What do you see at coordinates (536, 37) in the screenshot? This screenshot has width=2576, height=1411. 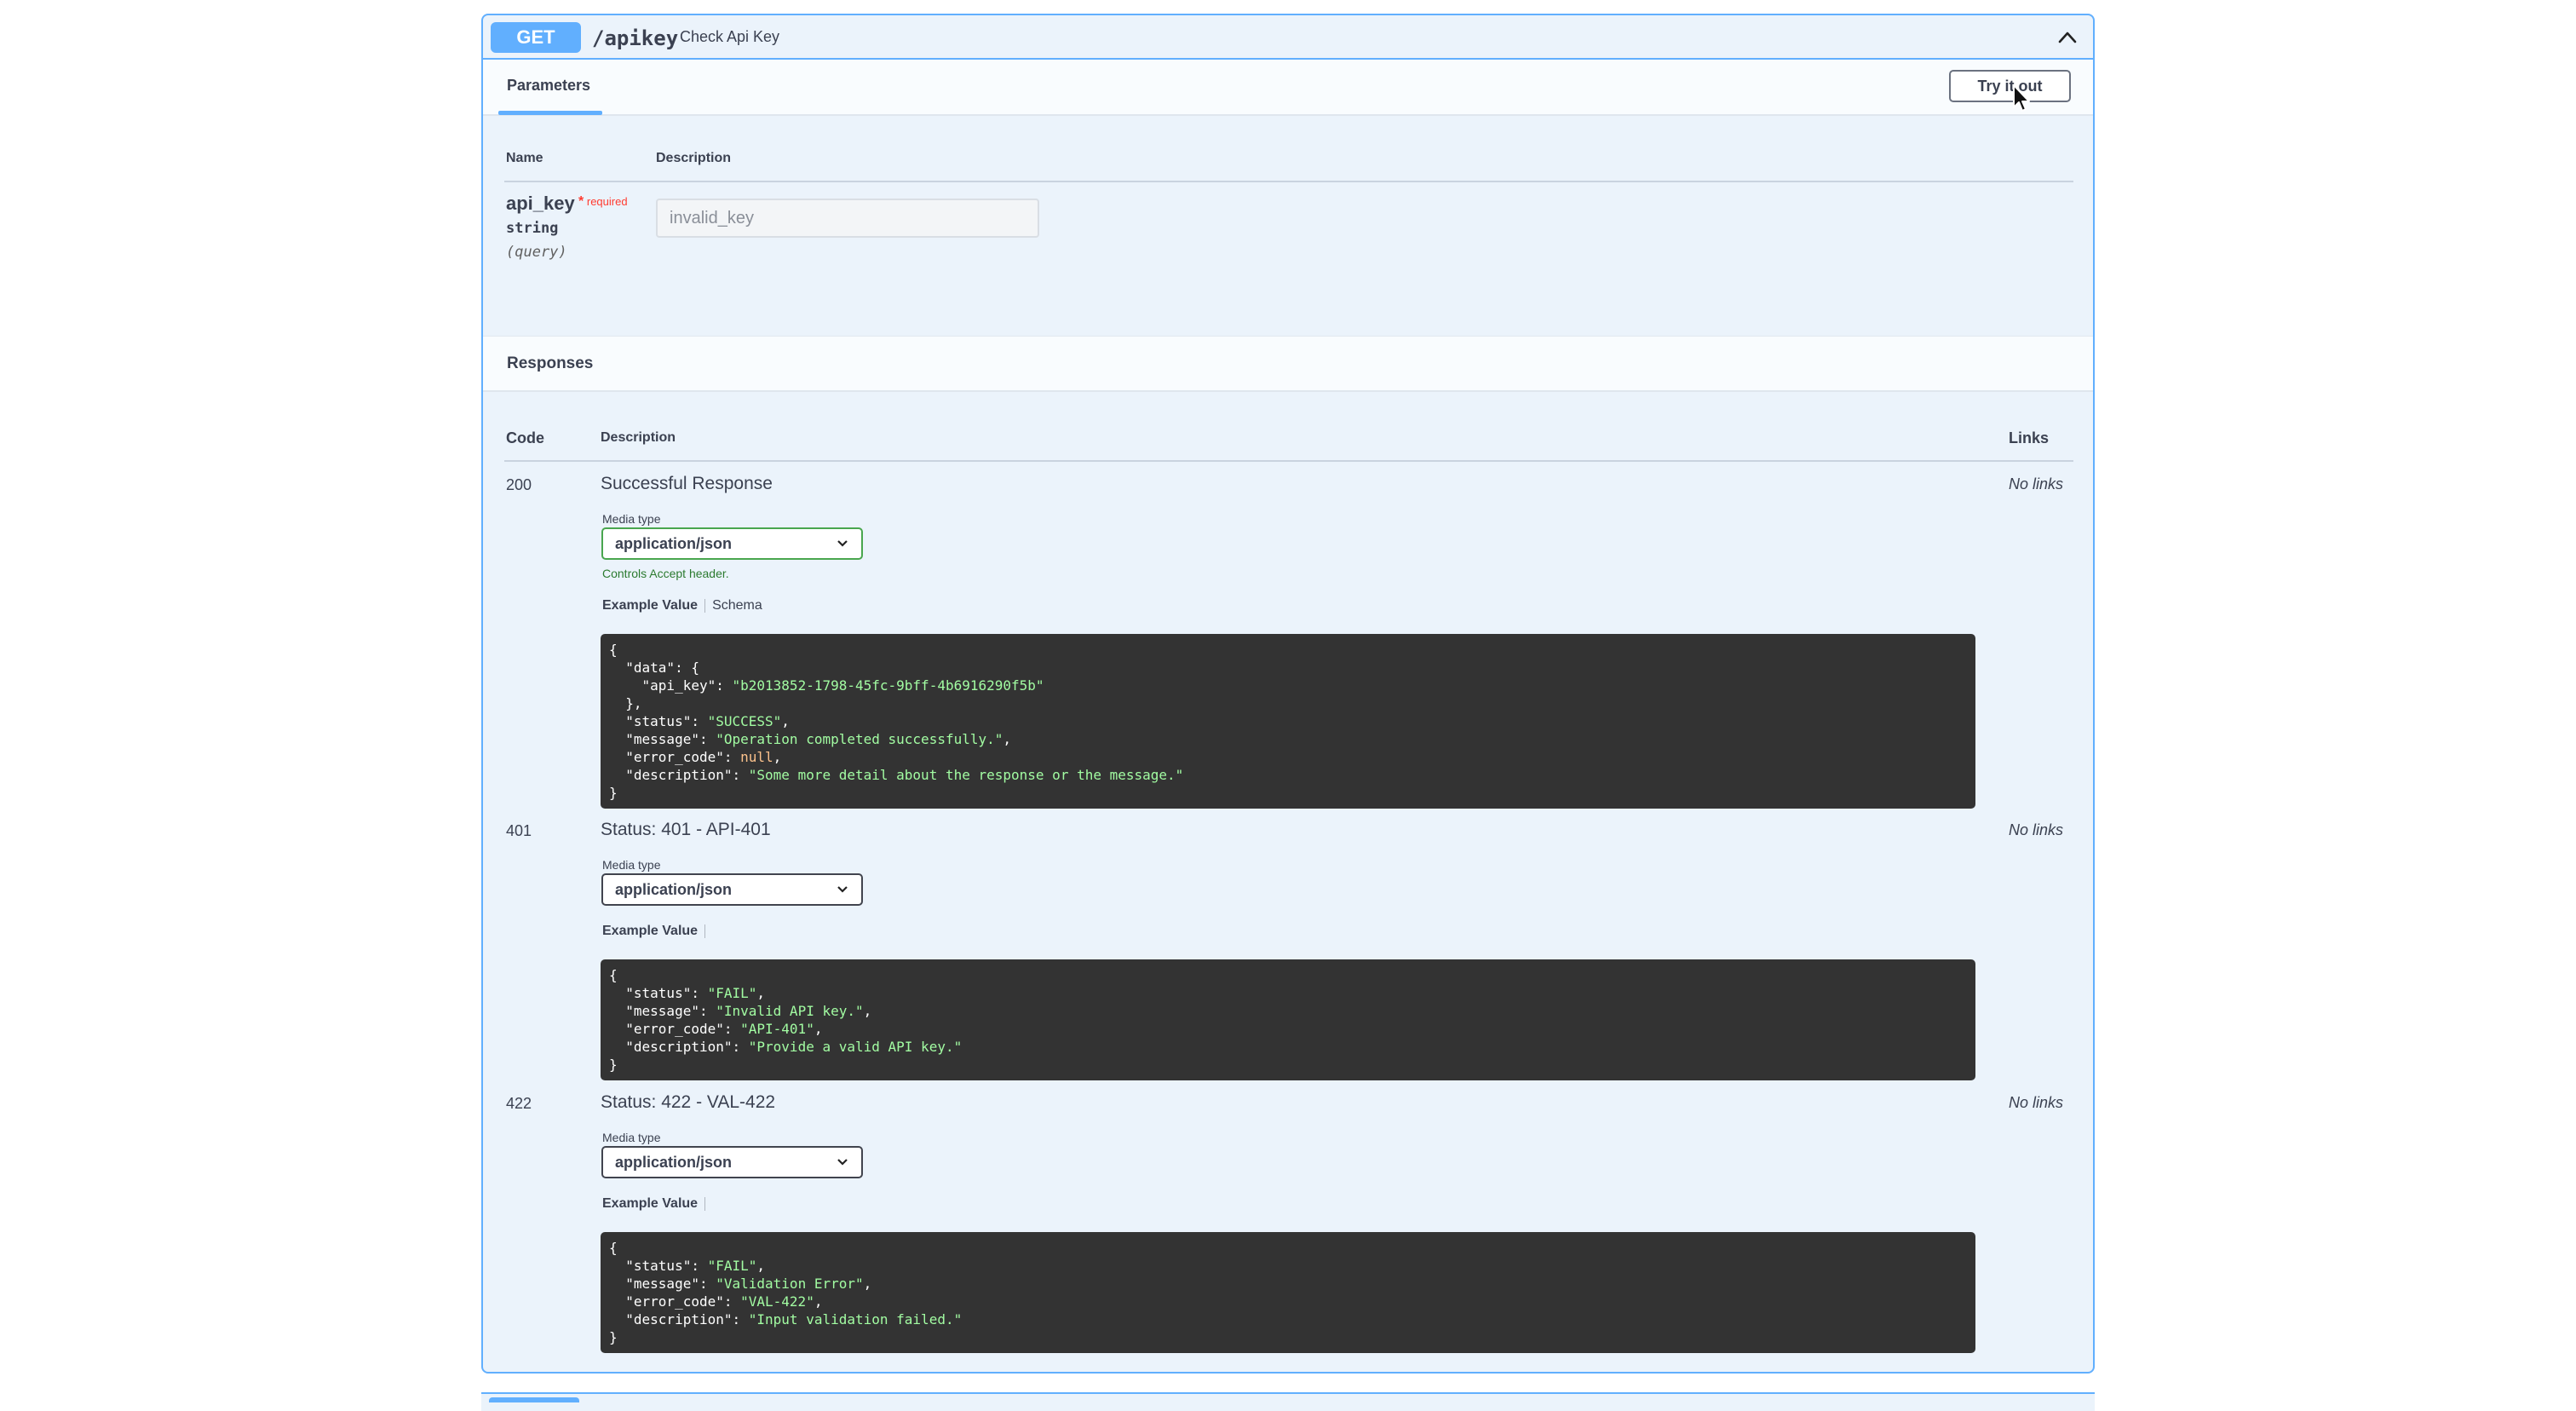 I see `method-badge: GET` at bounding box center [536, 37].